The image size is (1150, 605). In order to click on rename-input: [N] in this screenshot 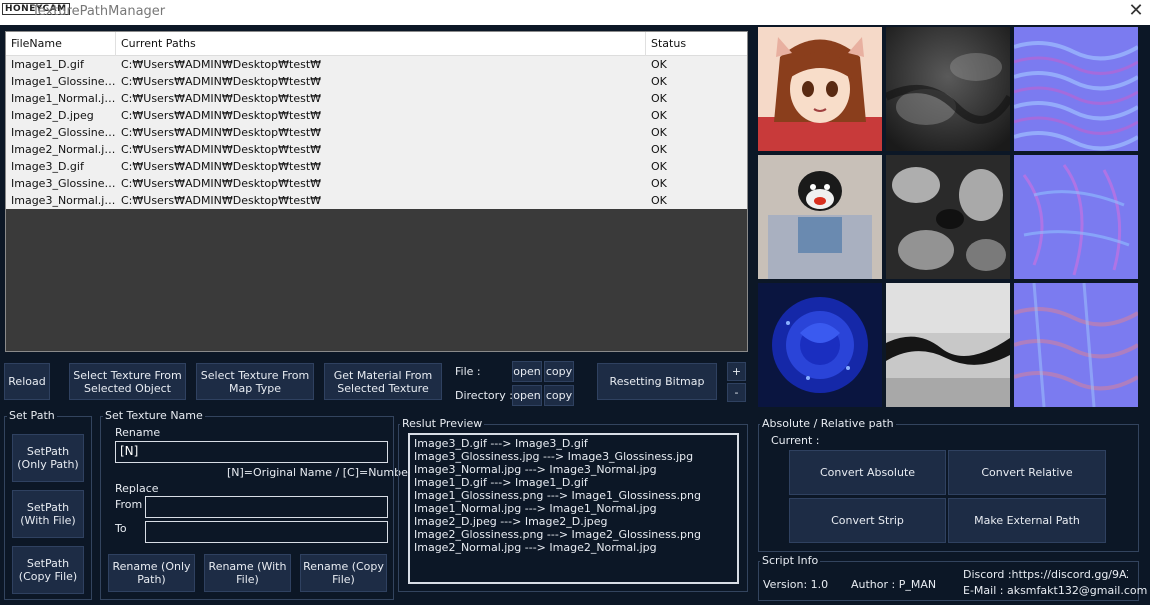, I will do `click(251, 452)`.